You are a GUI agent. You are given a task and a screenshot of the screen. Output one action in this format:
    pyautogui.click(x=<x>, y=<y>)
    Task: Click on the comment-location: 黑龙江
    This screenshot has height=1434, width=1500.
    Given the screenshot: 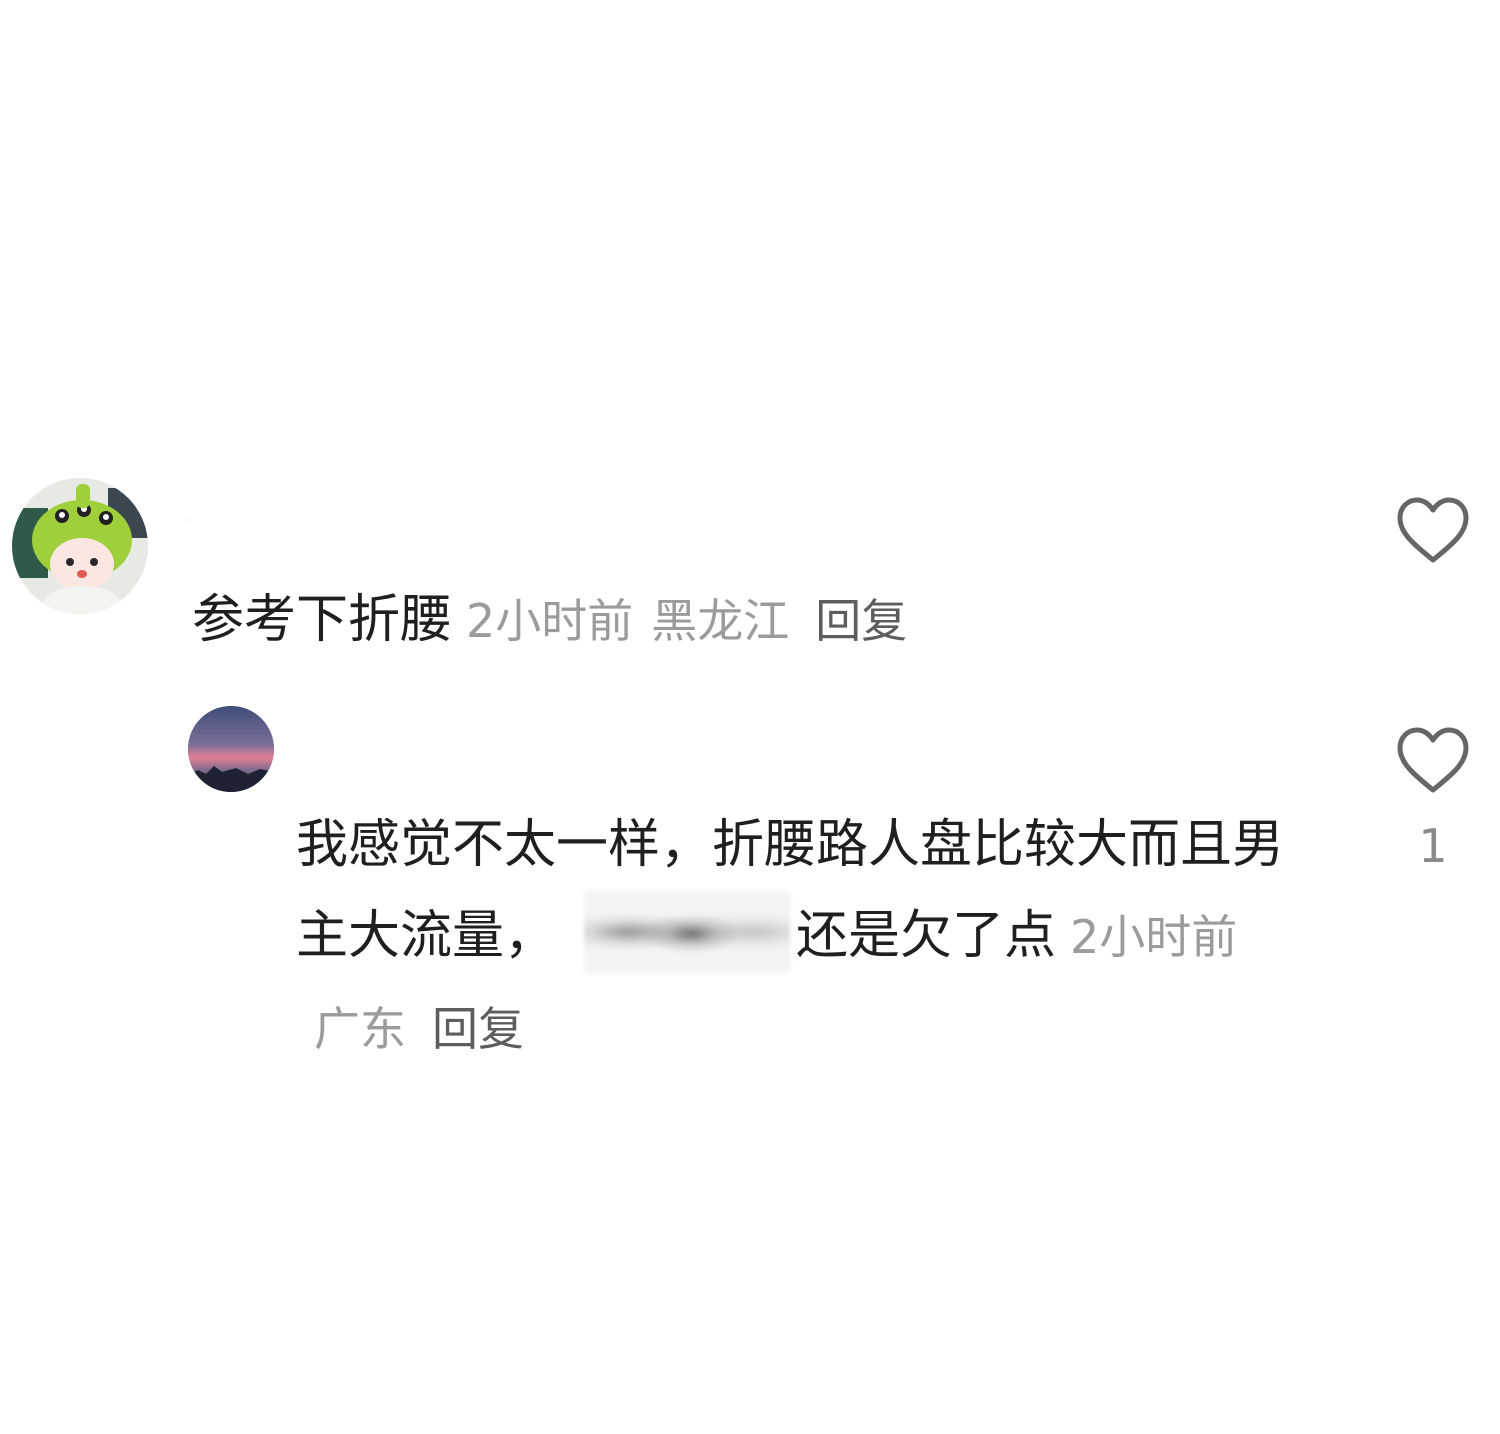 What is the action you would take?
    pyautogui.click(x=720, y=621)
    